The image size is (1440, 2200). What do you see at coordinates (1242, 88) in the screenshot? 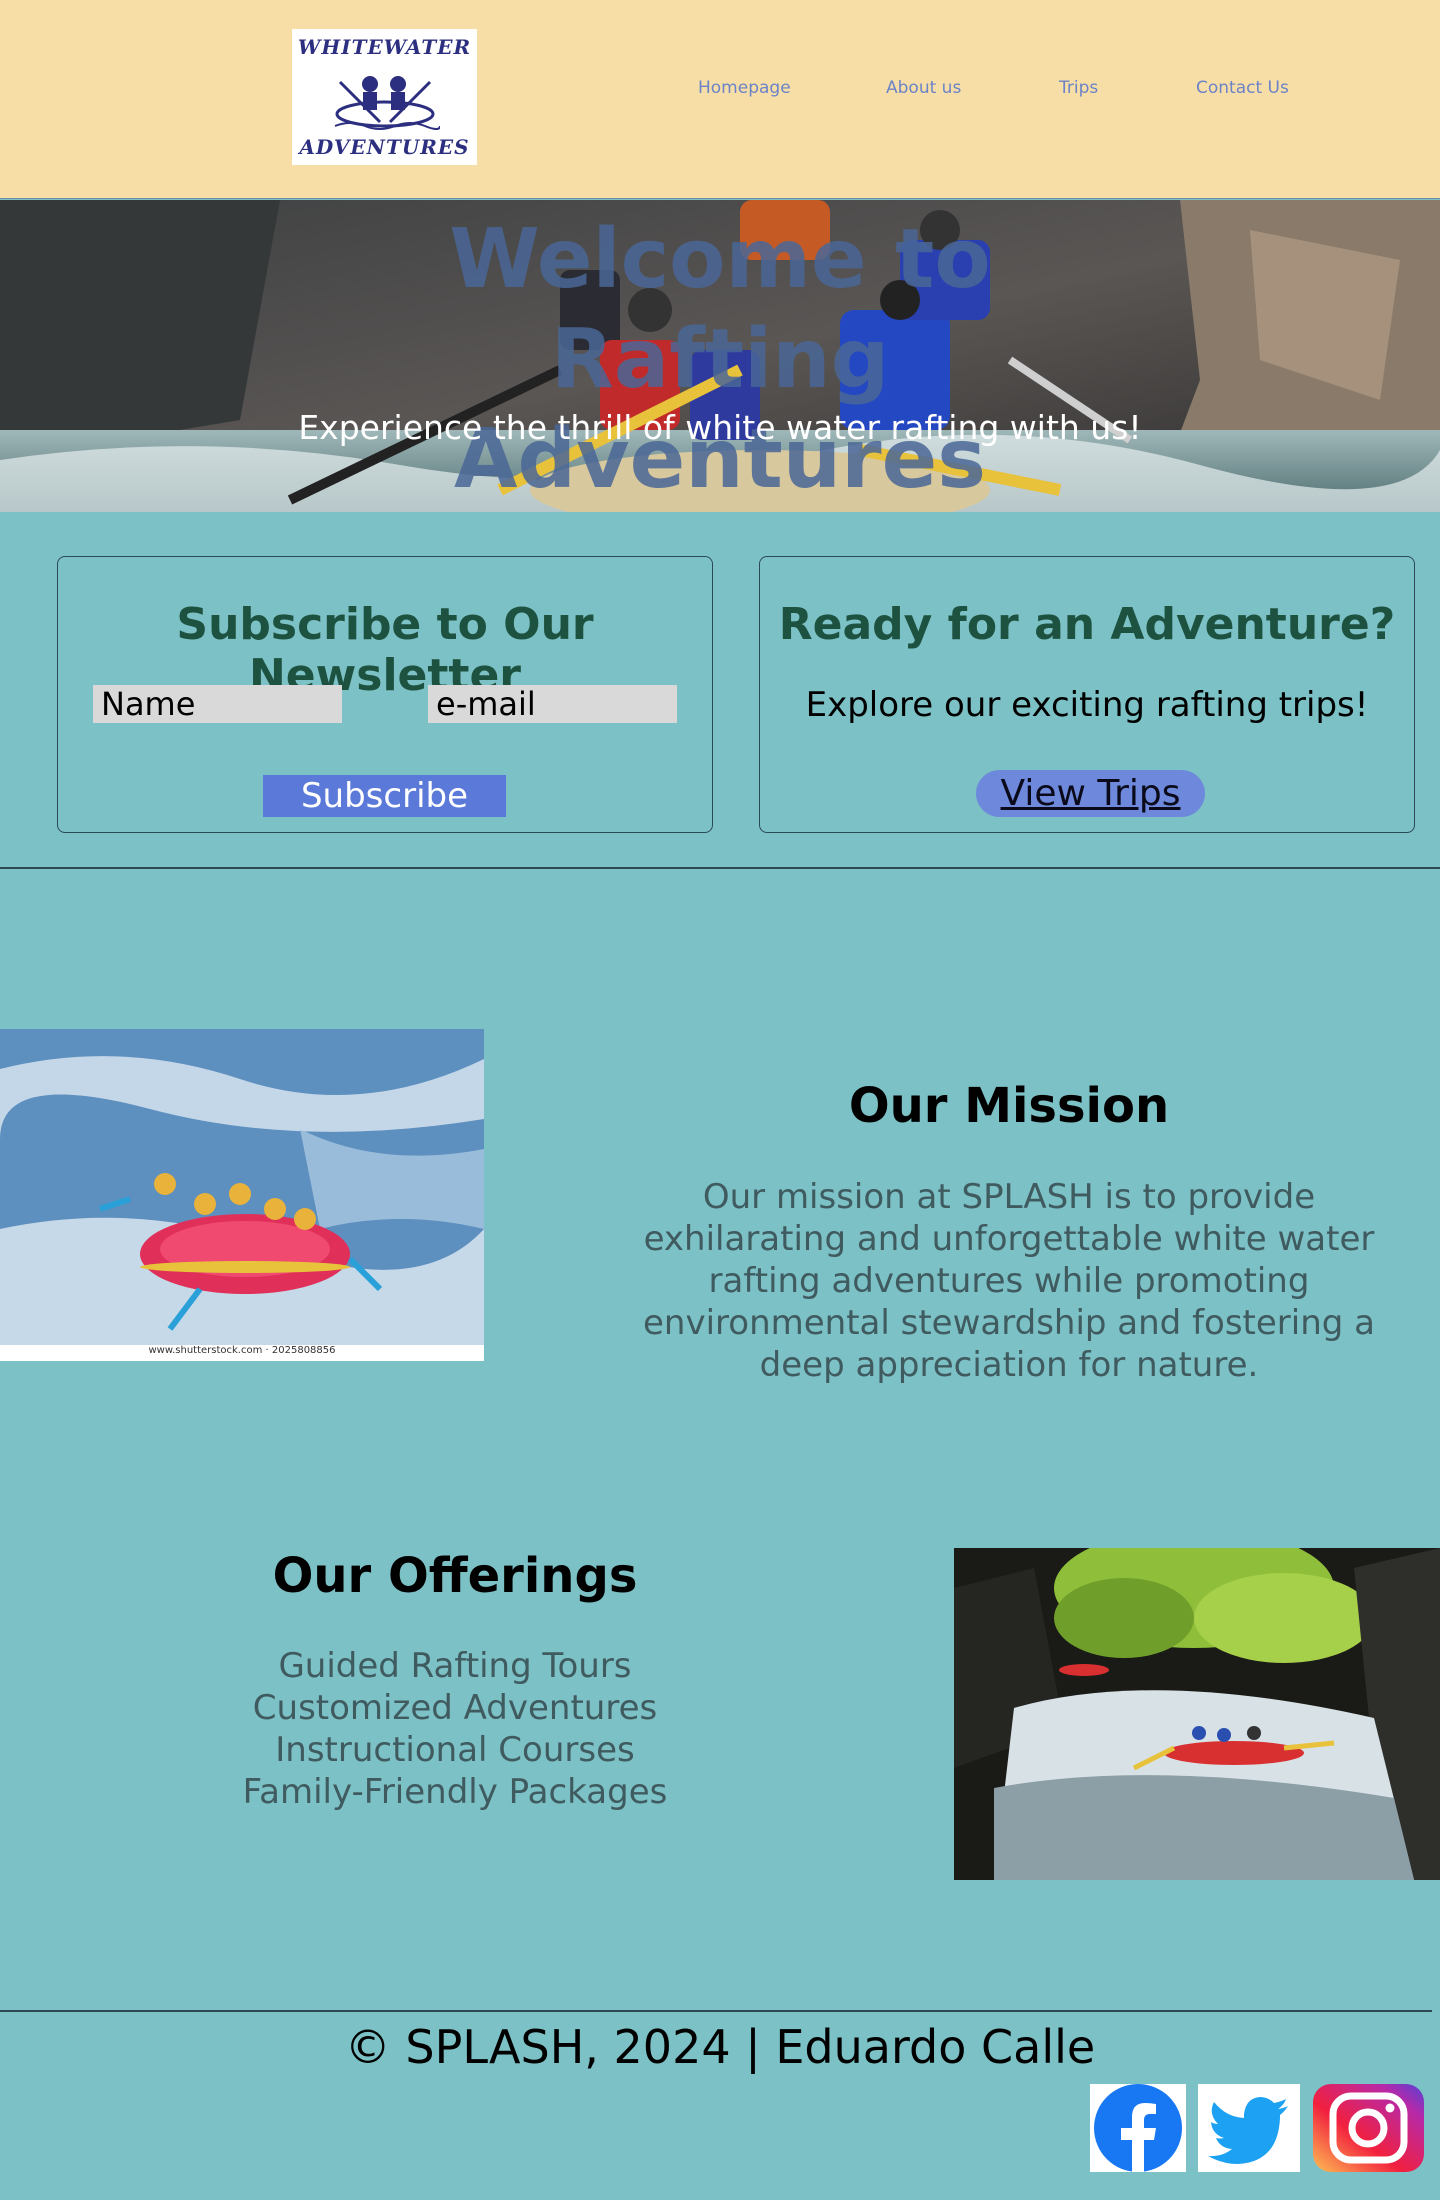
I see `nav-contact-us: Contact Us` at bounding box center [1242, 88].